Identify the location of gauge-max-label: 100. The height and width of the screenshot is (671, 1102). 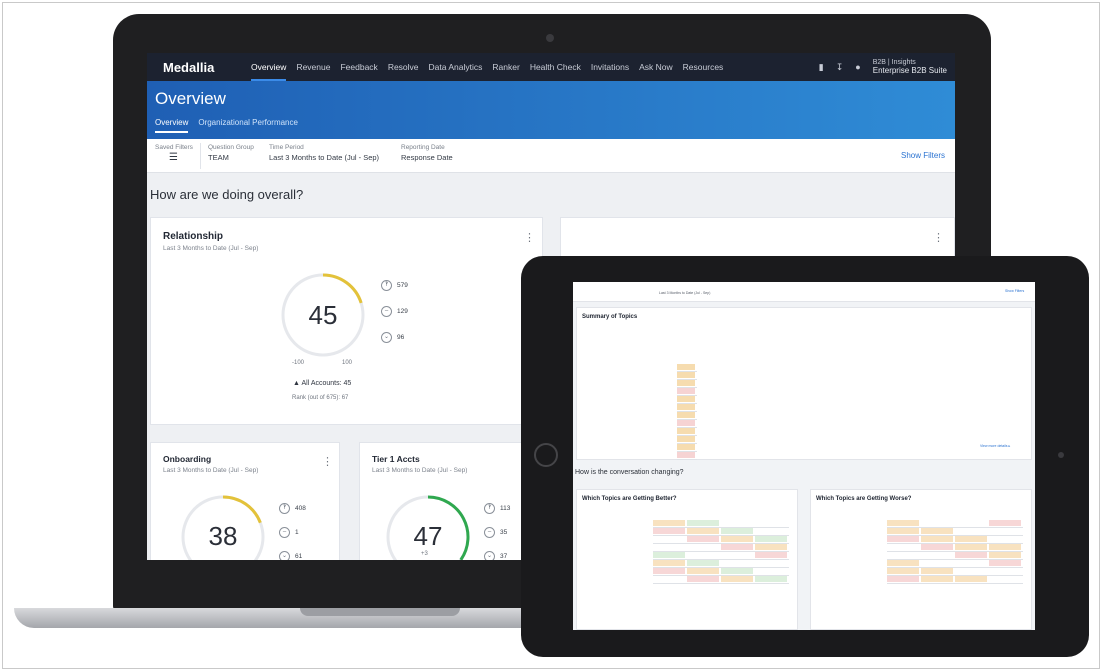
(347, 363).